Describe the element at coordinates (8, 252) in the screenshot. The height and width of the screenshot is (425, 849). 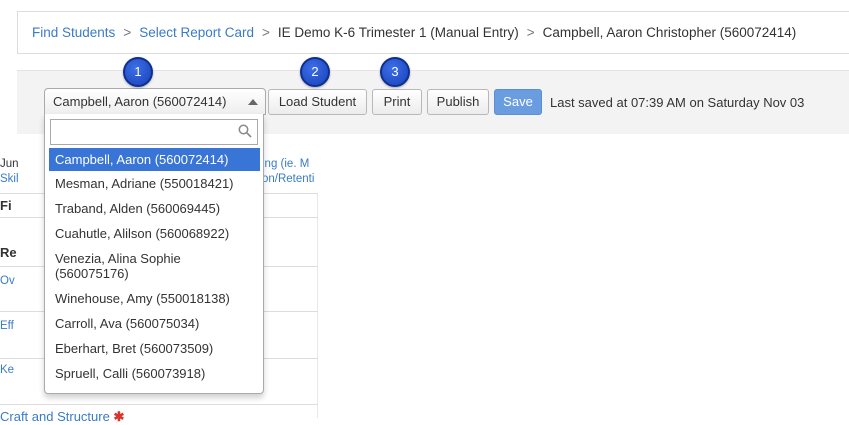
I see `section-heading-fragment: Re` at that location.